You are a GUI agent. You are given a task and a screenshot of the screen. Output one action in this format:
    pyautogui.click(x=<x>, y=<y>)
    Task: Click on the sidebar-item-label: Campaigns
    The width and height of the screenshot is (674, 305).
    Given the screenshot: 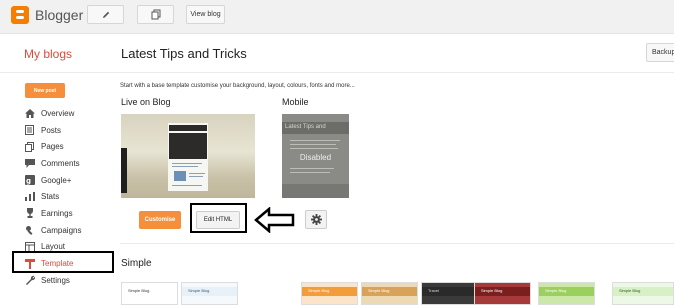 What is the action you would take?
    pyautogui.click(x=61, y=230)
    